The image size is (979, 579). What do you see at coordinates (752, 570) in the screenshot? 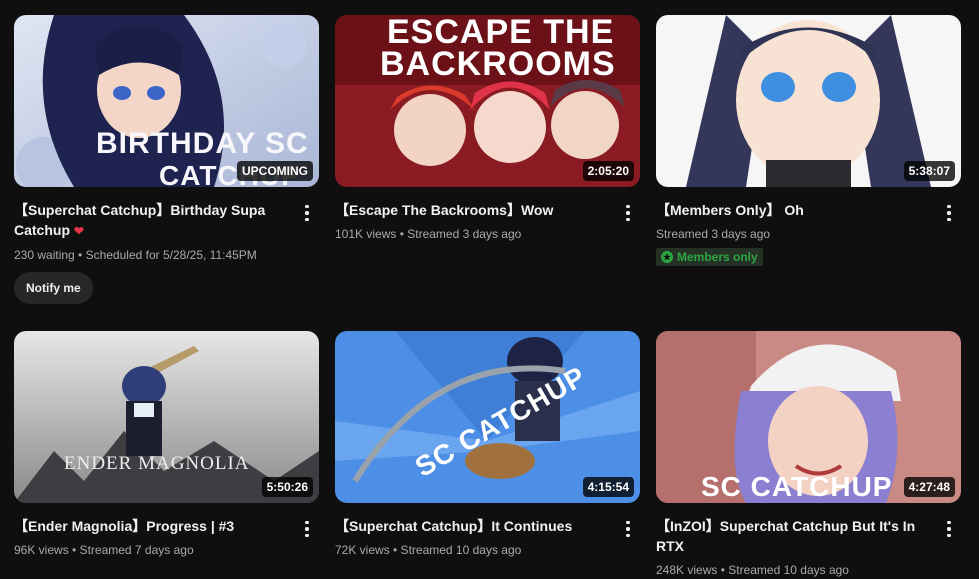
I see `video-metadata: 248K views • Streamed 10 days ago` at bounding box center [752, 570].